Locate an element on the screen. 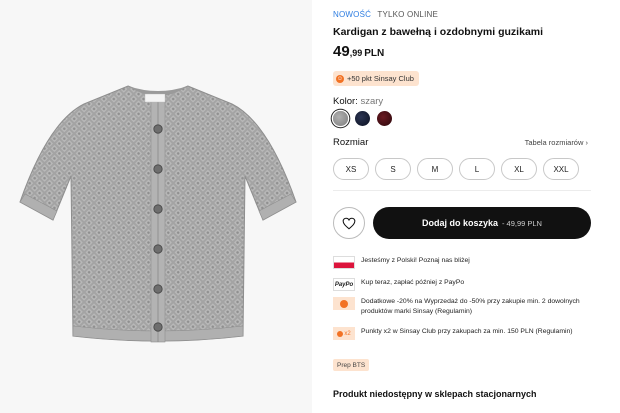 Image resolution: width=620 pixels, height=413 pixels. heart-icon is located at coordinates (349, 223).